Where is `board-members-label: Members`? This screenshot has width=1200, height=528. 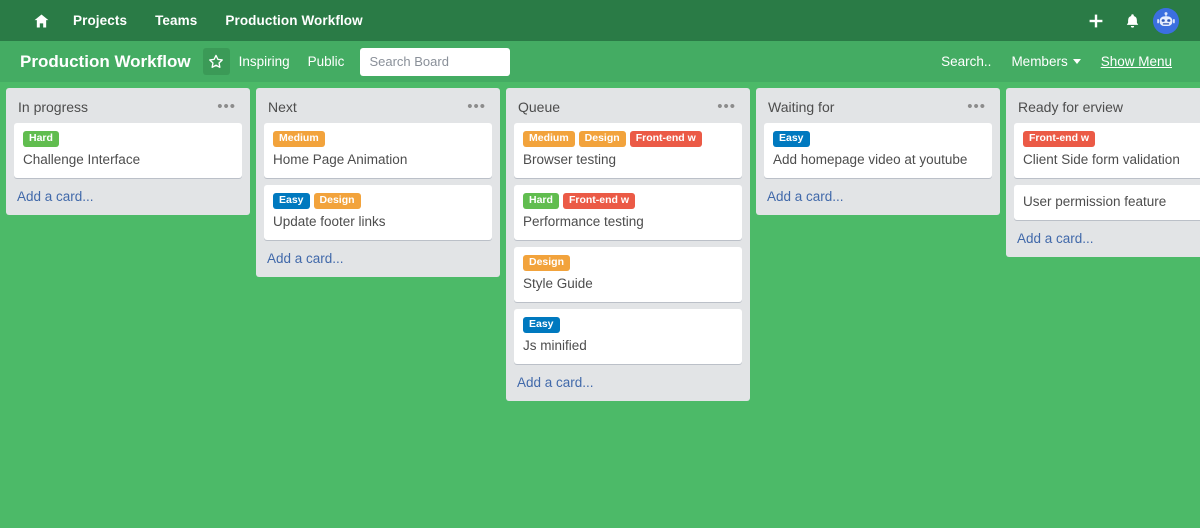 board-members-label: Members is located at coordinates (1039, 61).